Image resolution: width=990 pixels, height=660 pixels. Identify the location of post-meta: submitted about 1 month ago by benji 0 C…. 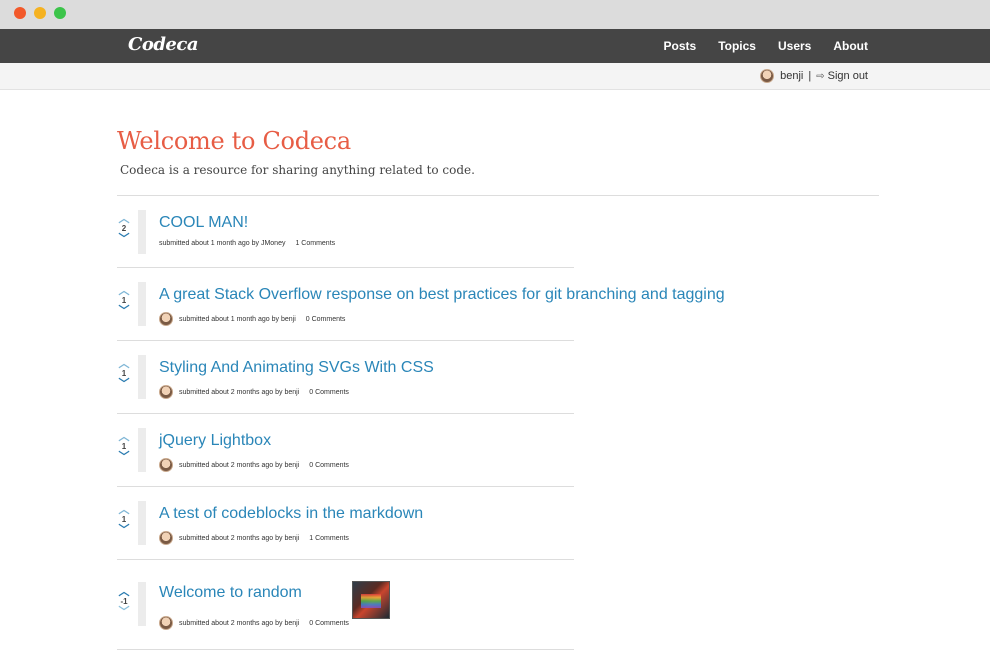
(252, 319).